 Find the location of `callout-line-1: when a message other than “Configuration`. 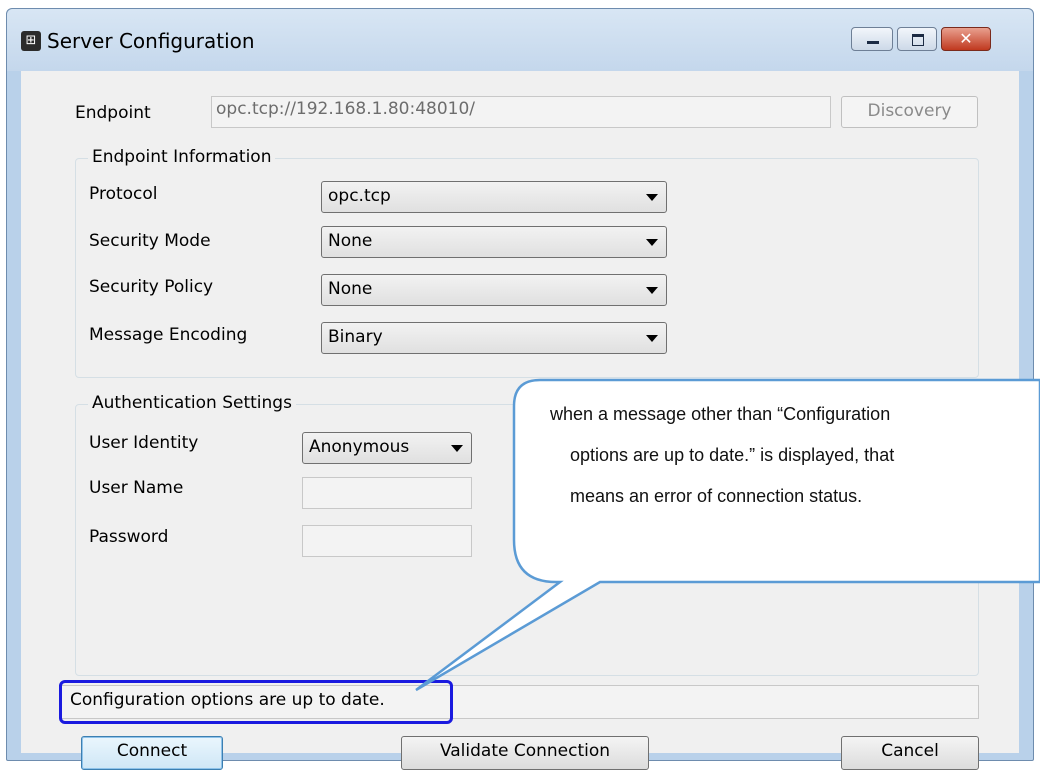

callout-line-1: when a message other than “Configuration is located at coordinates (720, 414).